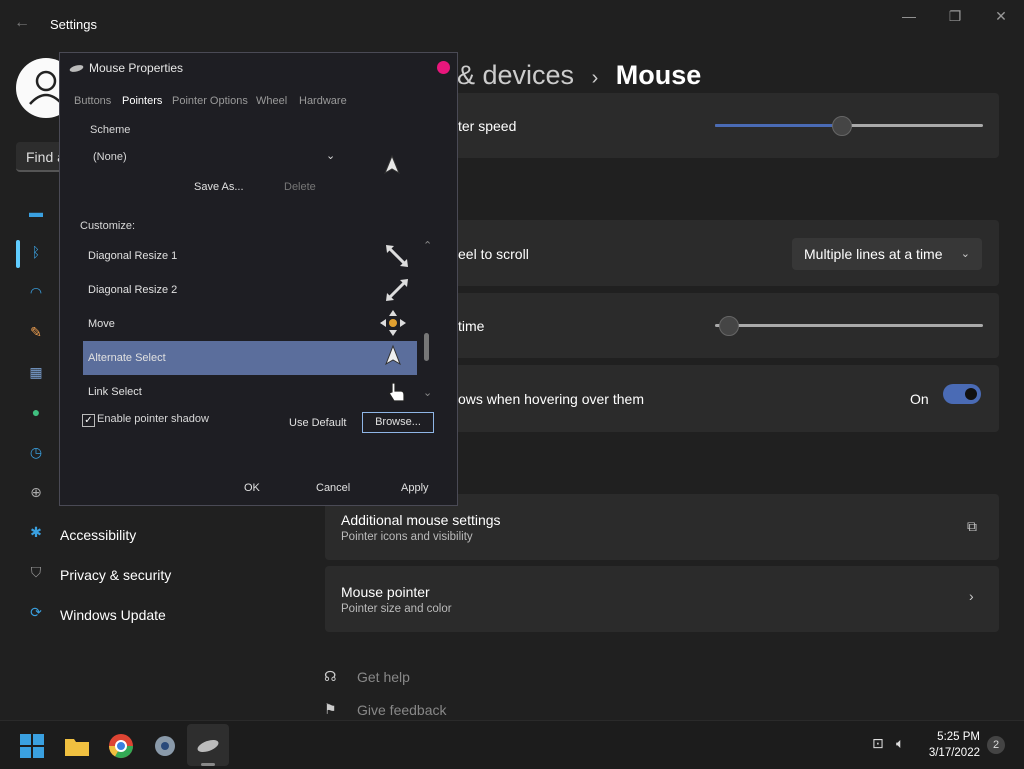 Image resolution: width=1024 pixels, height=769 pixels. What do you see at coordinates (24, 24) in the screenshot?
I see `back-arrow-icon: ←` at bounding box center [24, 24].